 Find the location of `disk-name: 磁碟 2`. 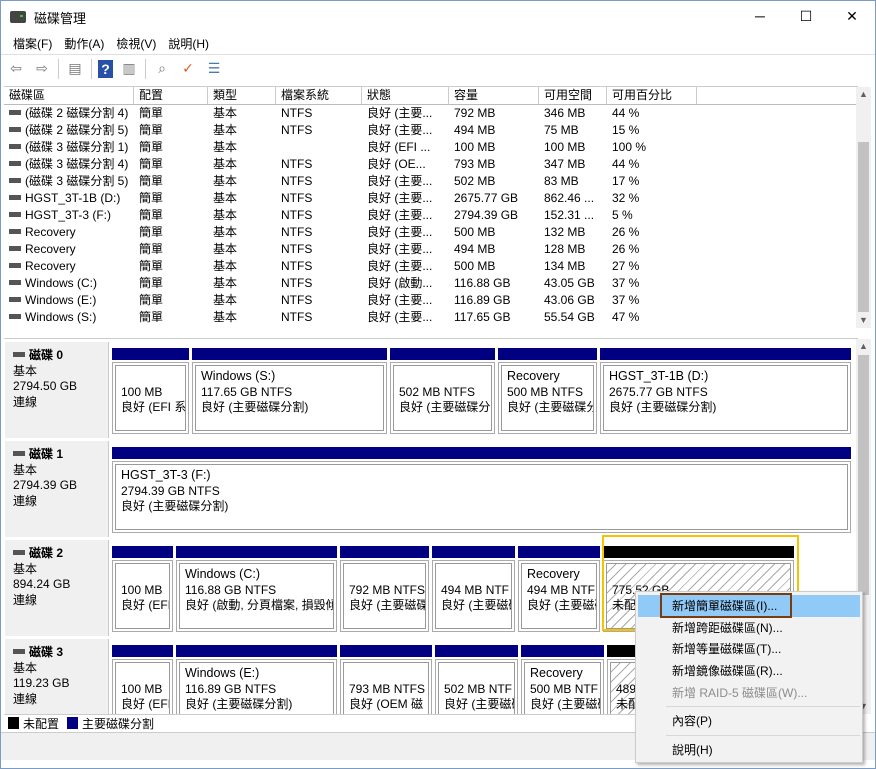

disk-name: 磁碟 2 is located at coordinates (60, 554).